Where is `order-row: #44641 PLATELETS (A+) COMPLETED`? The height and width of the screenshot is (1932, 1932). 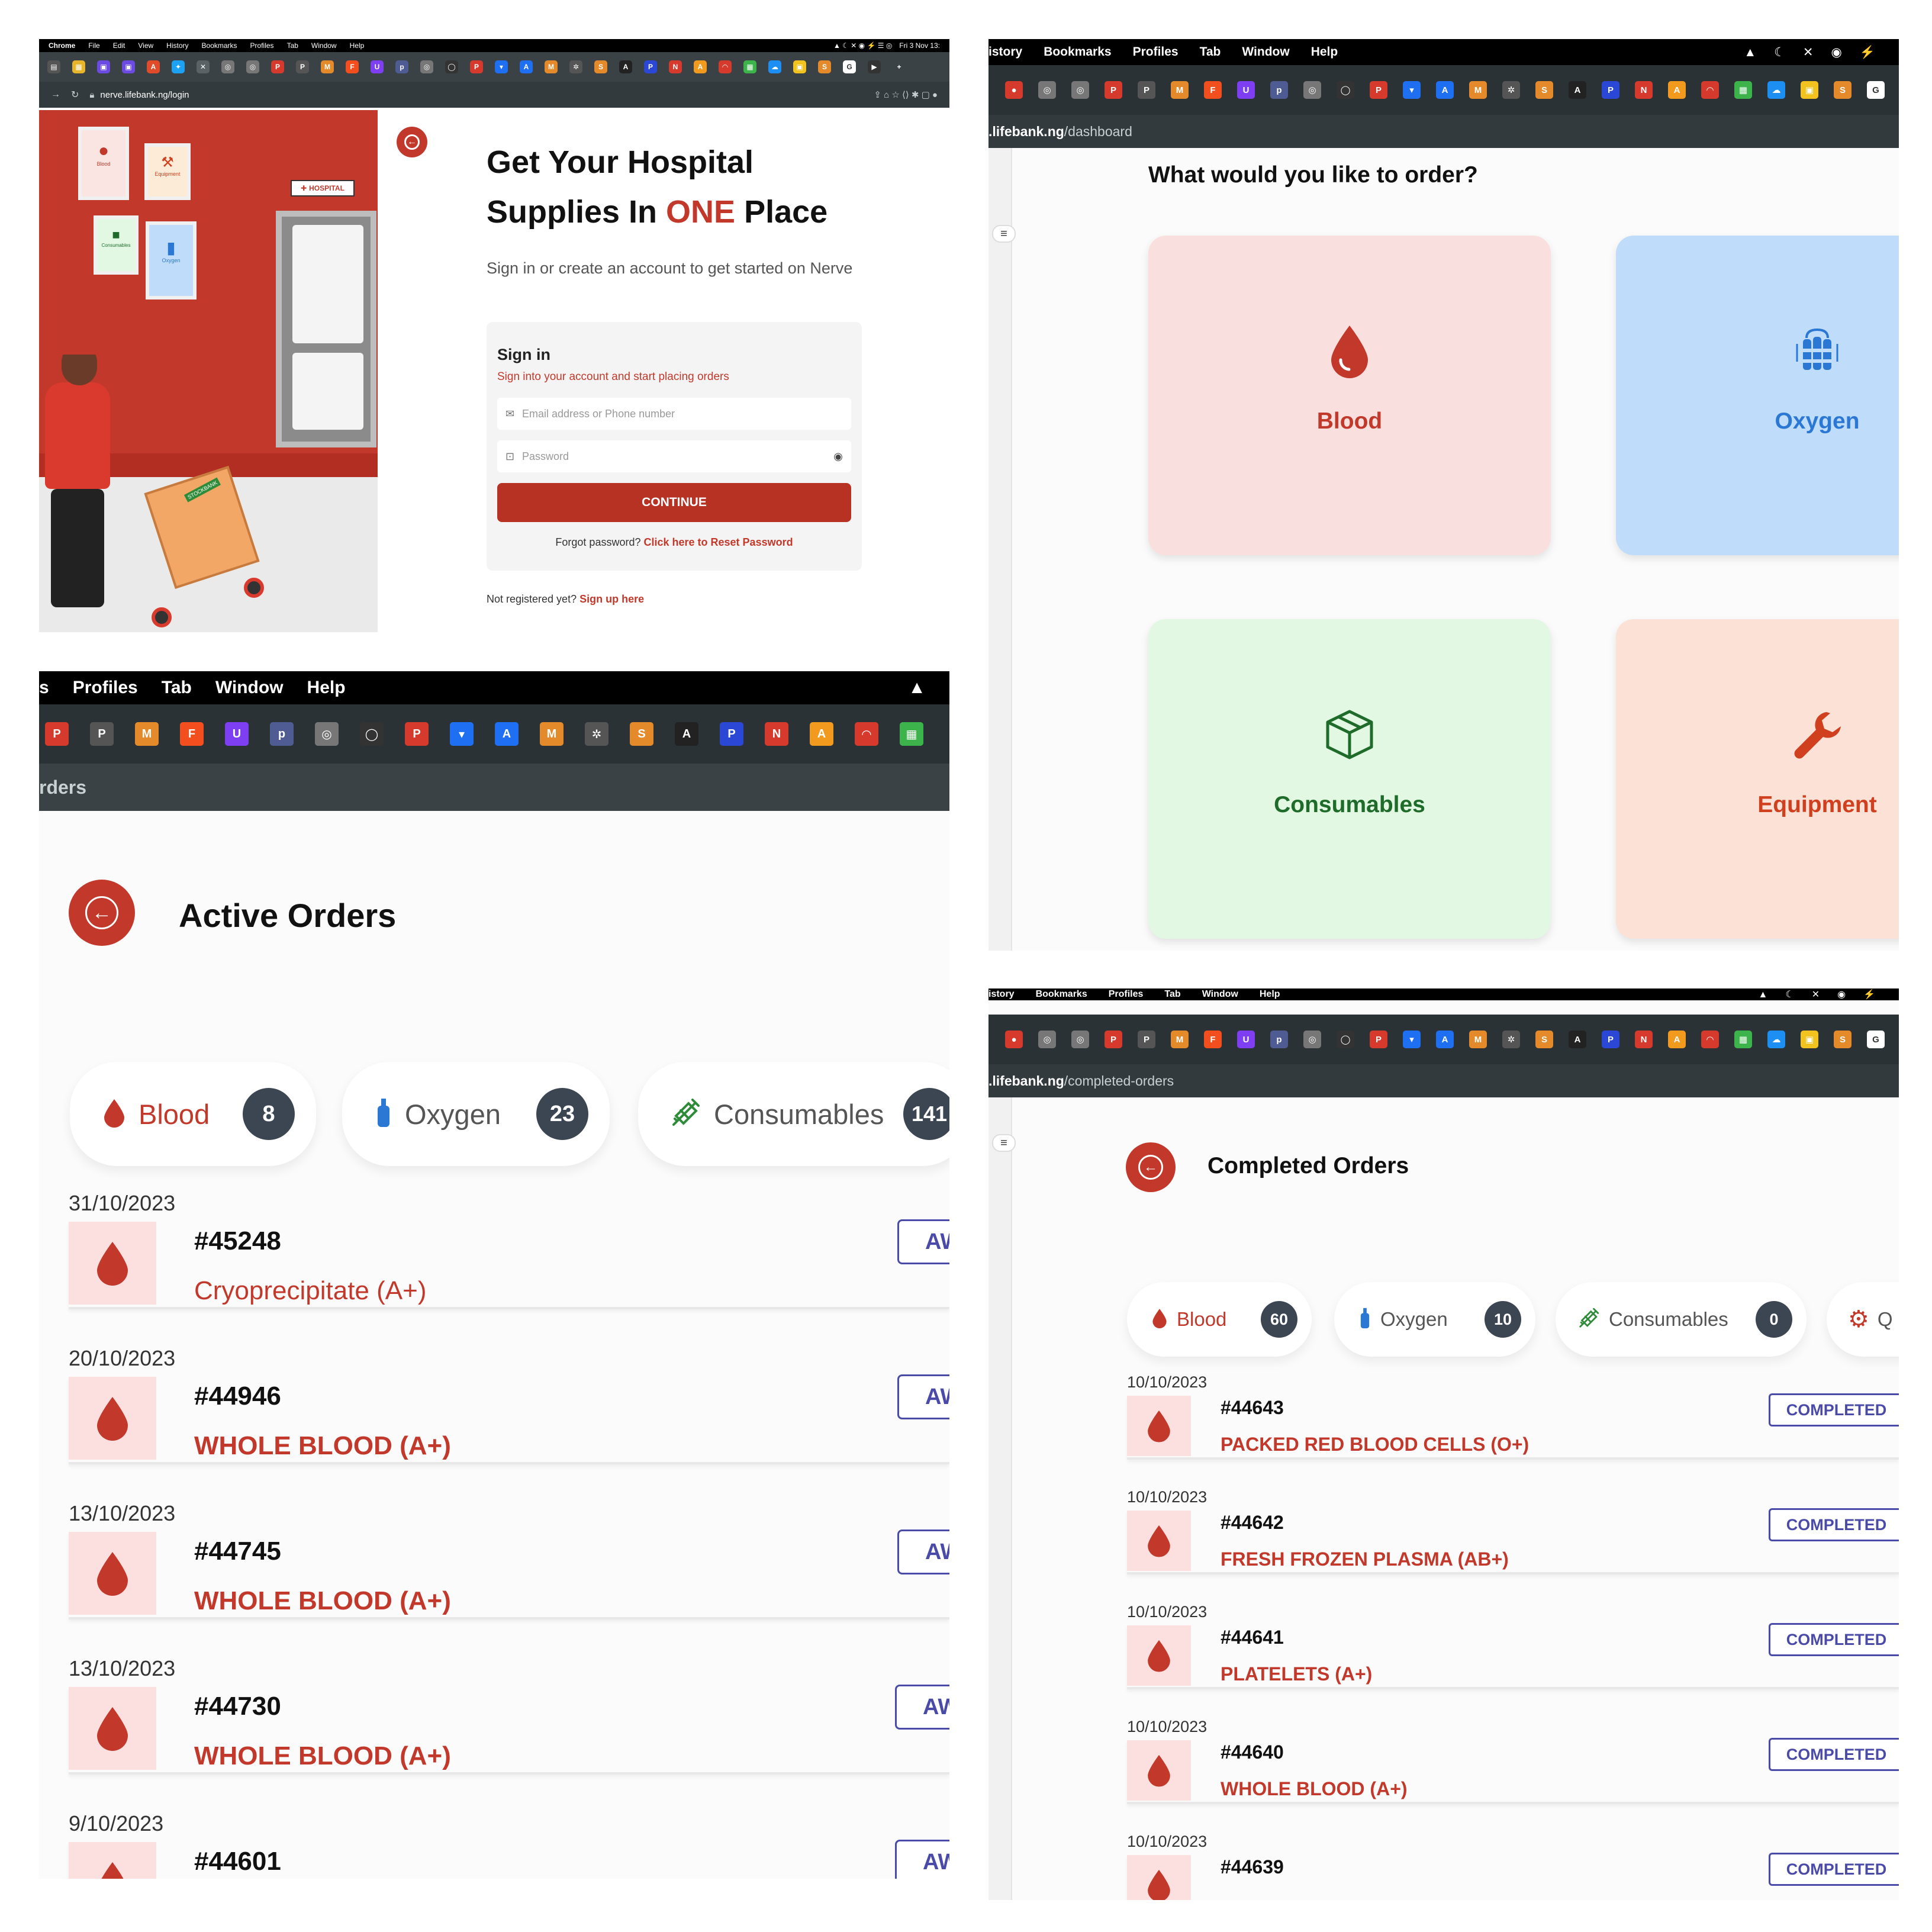
order-row: #44641 PLATELETS (A+) COMPLETED is located at coordinates (1513, 1656).